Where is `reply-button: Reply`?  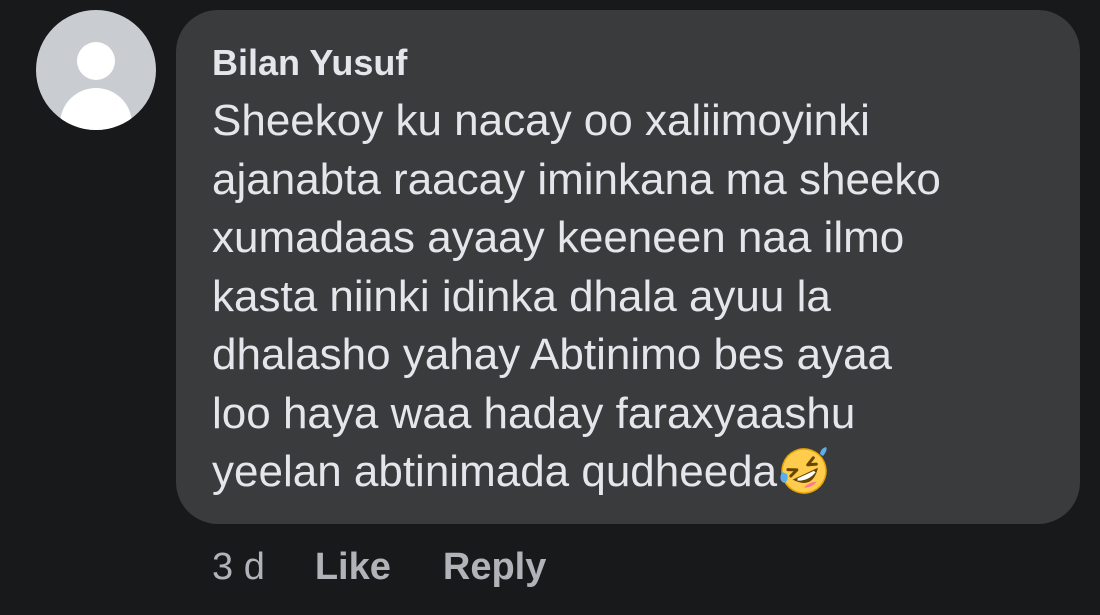 reply-button: Reply is located at coordinates (494, 567).